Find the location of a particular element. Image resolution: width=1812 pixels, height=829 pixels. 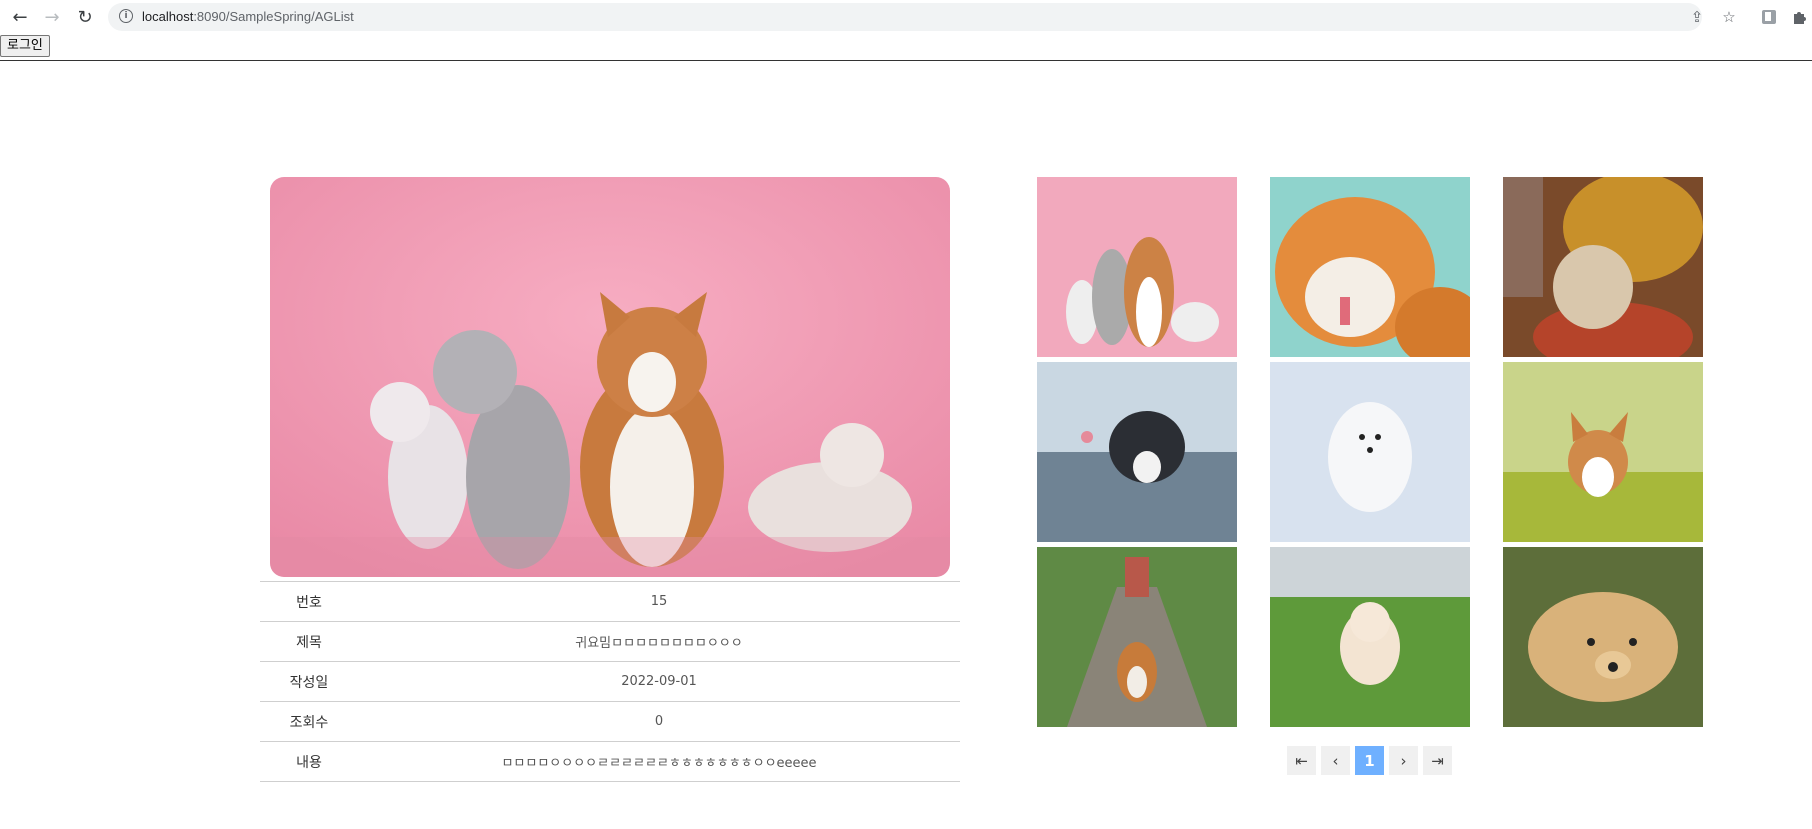

profile-icon is located at coordinates (1769, 17).